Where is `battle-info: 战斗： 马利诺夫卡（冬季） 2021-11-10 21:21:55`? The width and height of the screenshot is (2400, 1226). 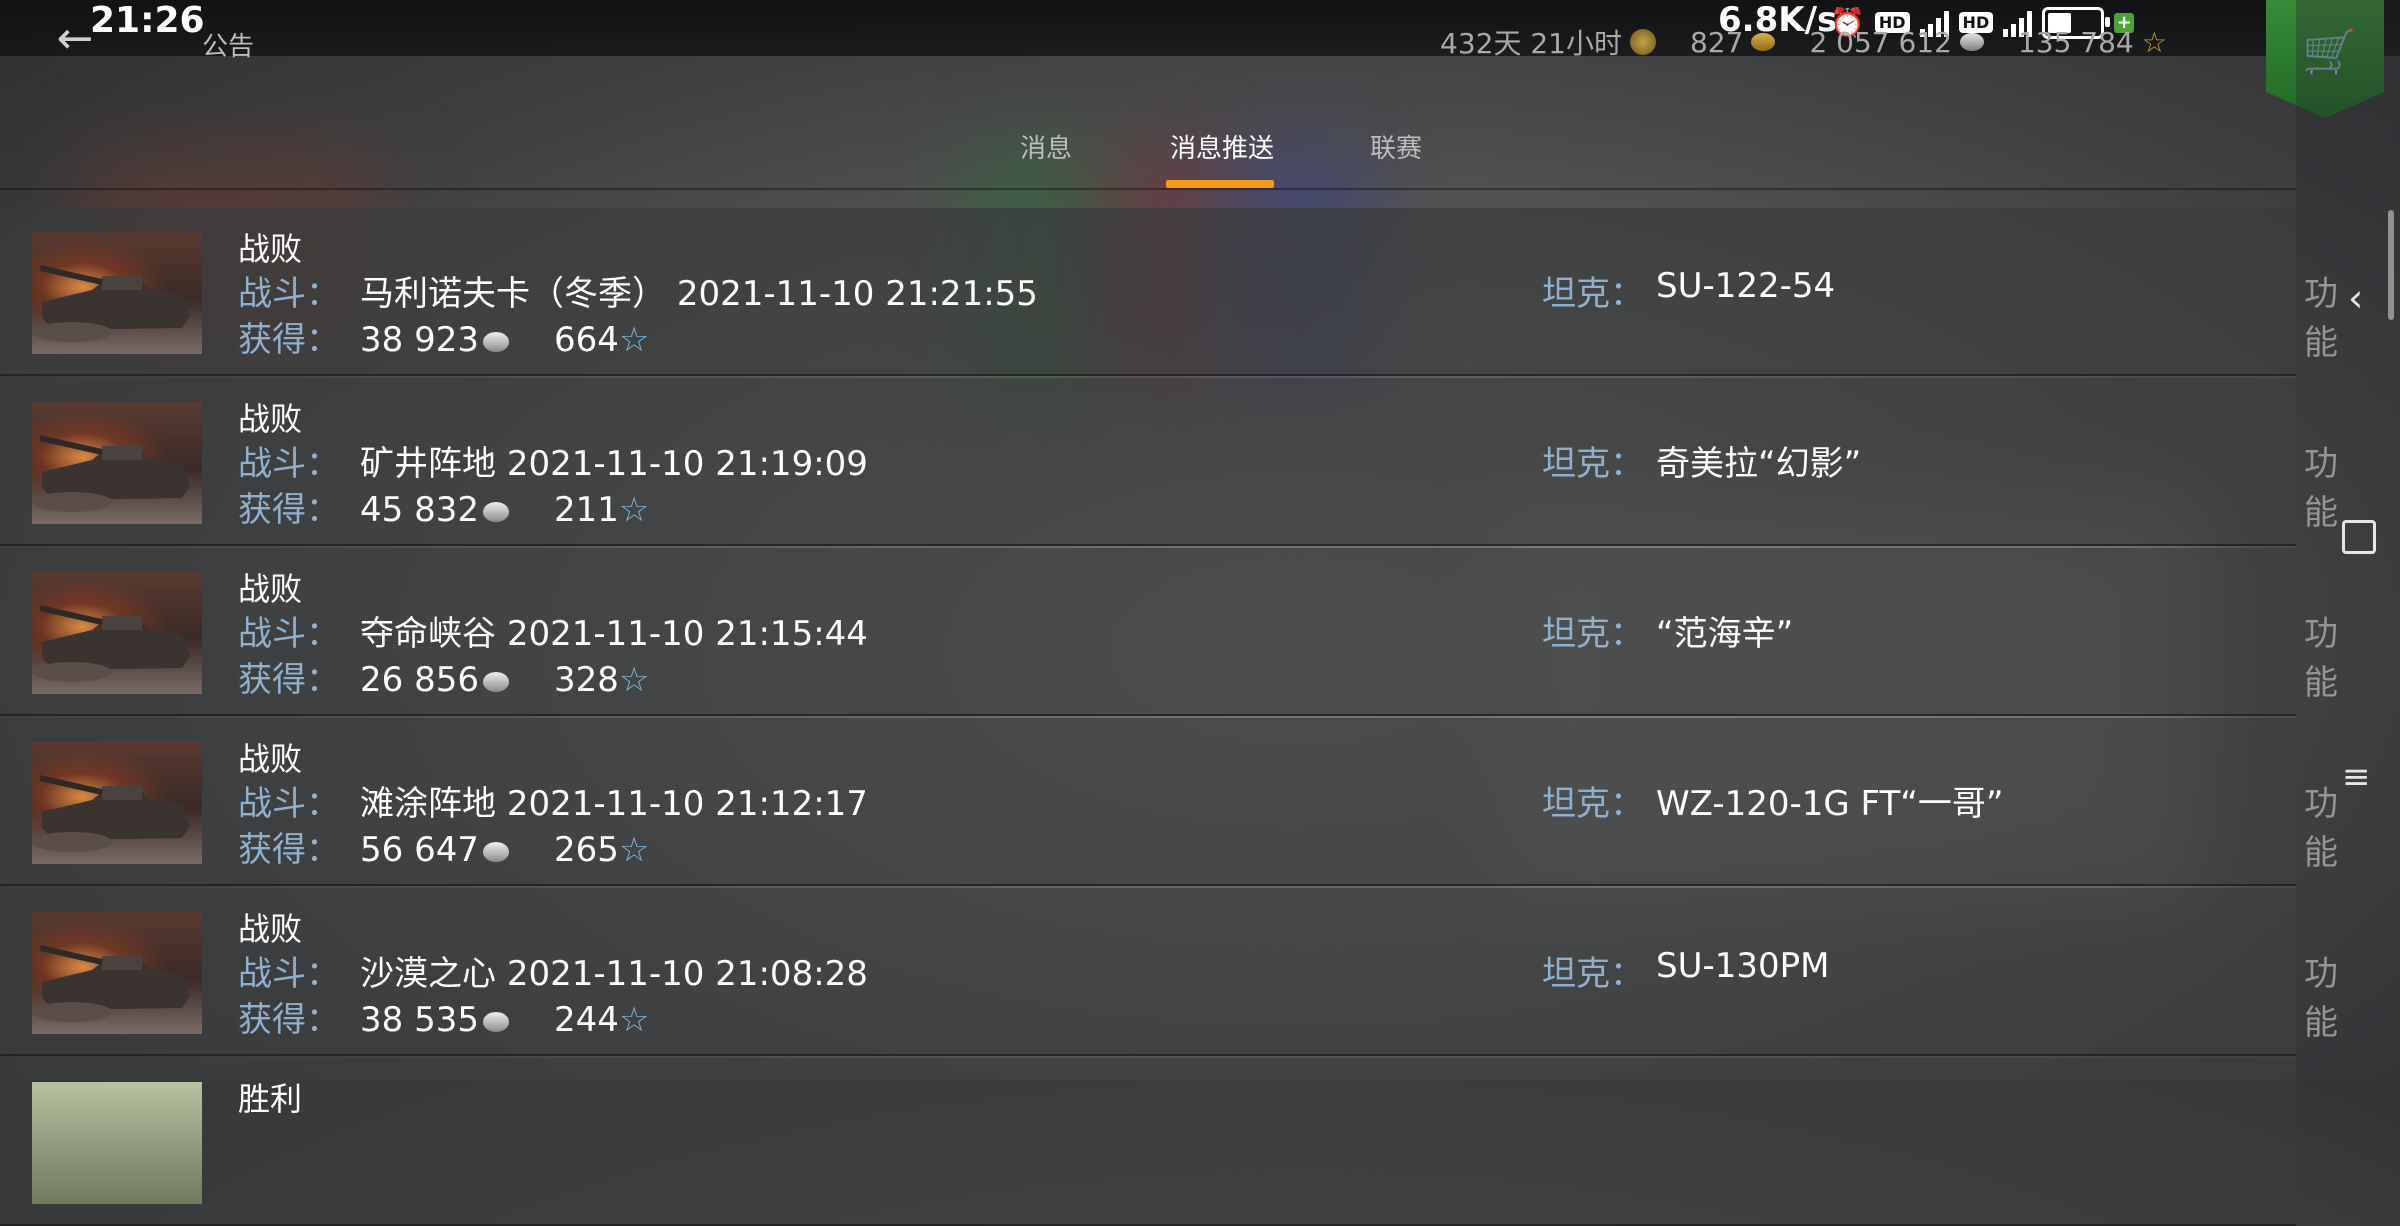 battle-info: 战斗： 马利诺夫卡（冬季） 2021-11-10 21:21:55 is located at coordinates (638, 290).